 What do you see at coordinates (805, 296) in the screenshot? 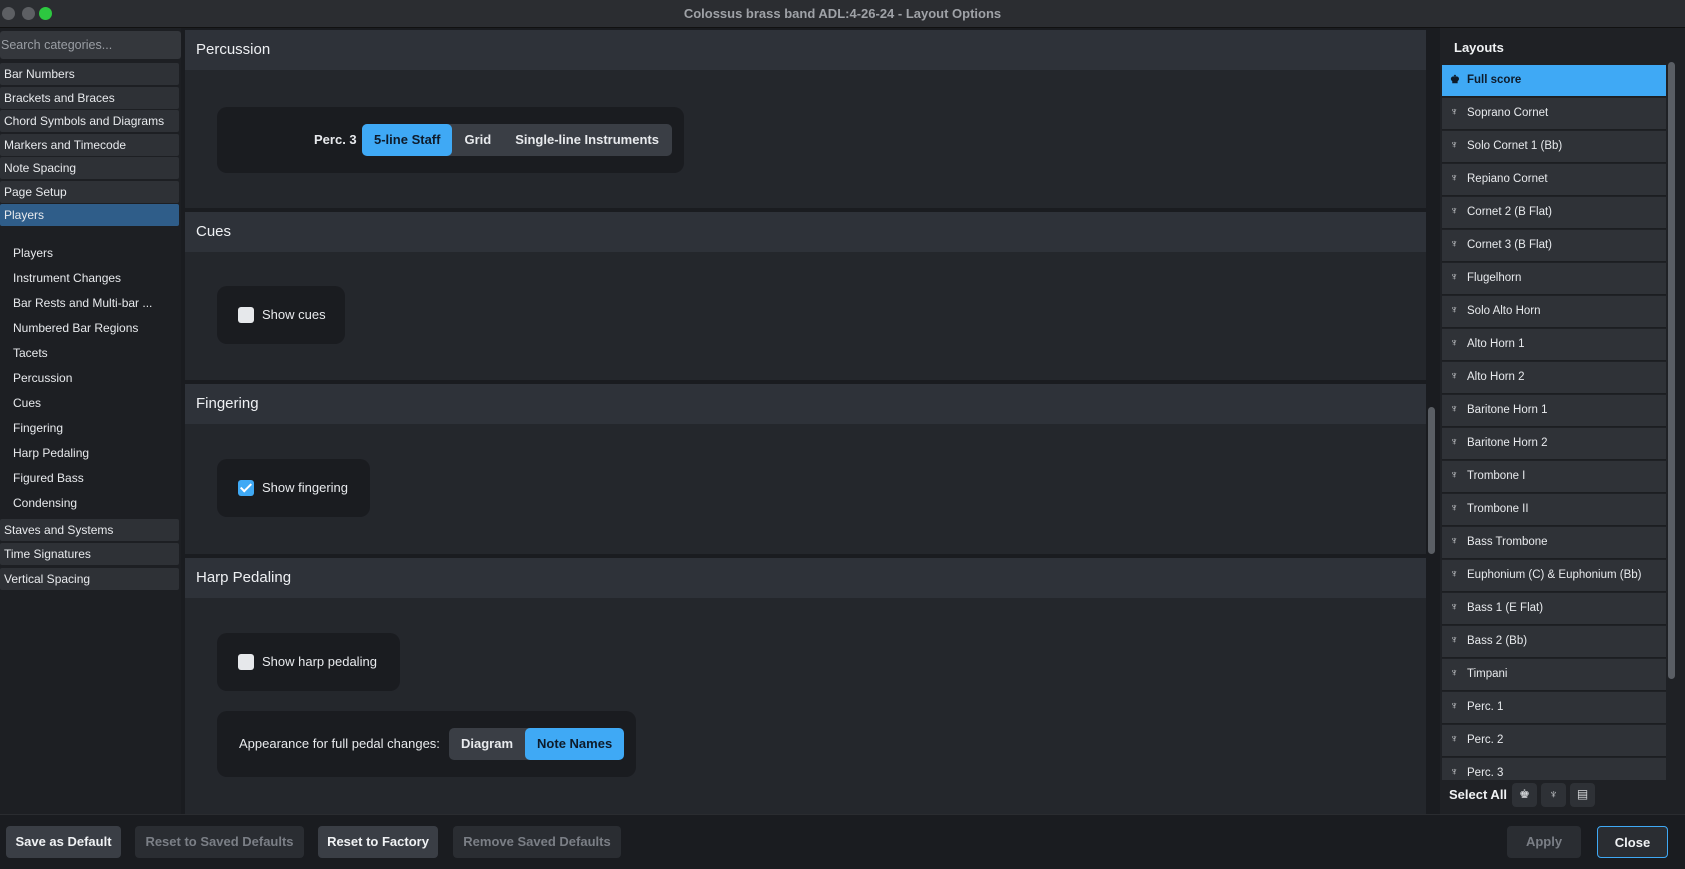
I see `cues-section: Cues Show cues` at bounding box center [805, 296].